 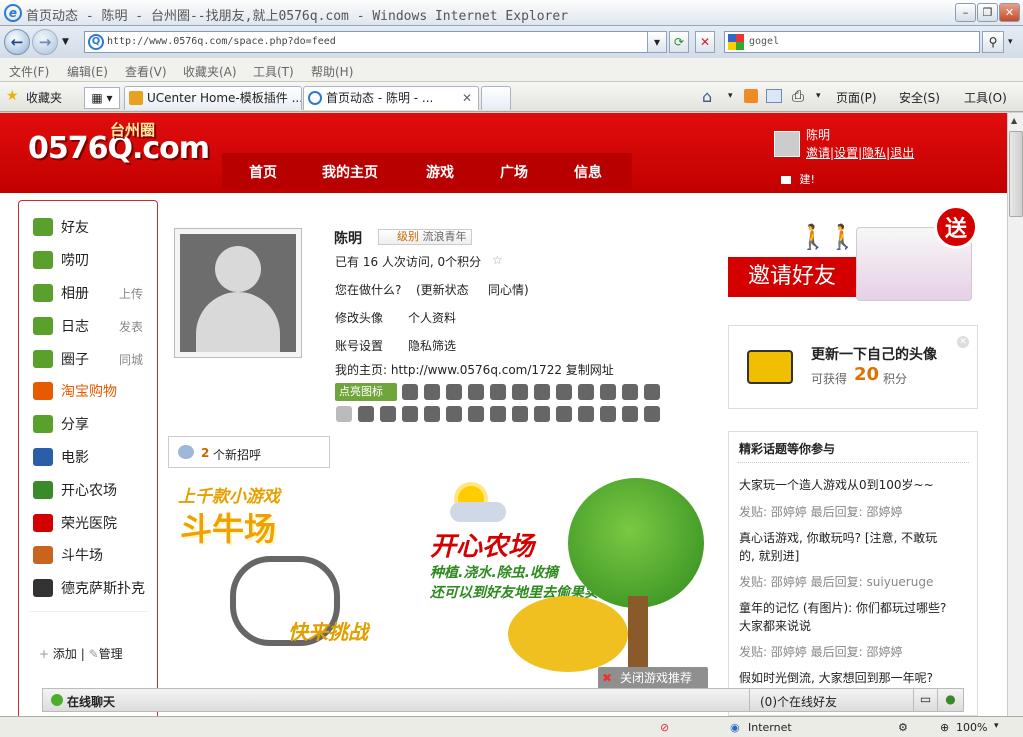 What do you see at coordinates (542, 392) in the screenshot?
I see `phone-icon` at bounding box center [542, 392].